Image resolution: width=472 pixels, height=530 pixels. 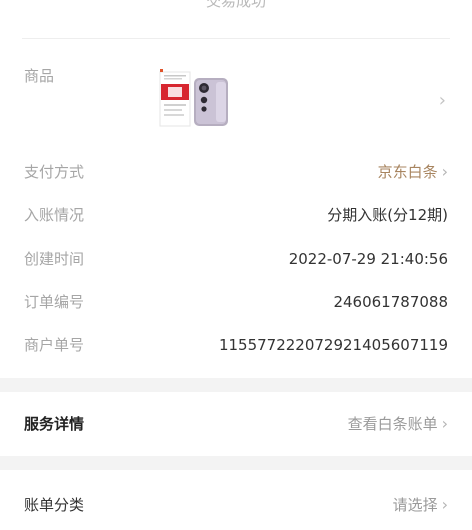 What do you see at coordinates (235, 5) in the screenshot?
I see `transaction-status: 交易成功` at bounding box center [235, 5].